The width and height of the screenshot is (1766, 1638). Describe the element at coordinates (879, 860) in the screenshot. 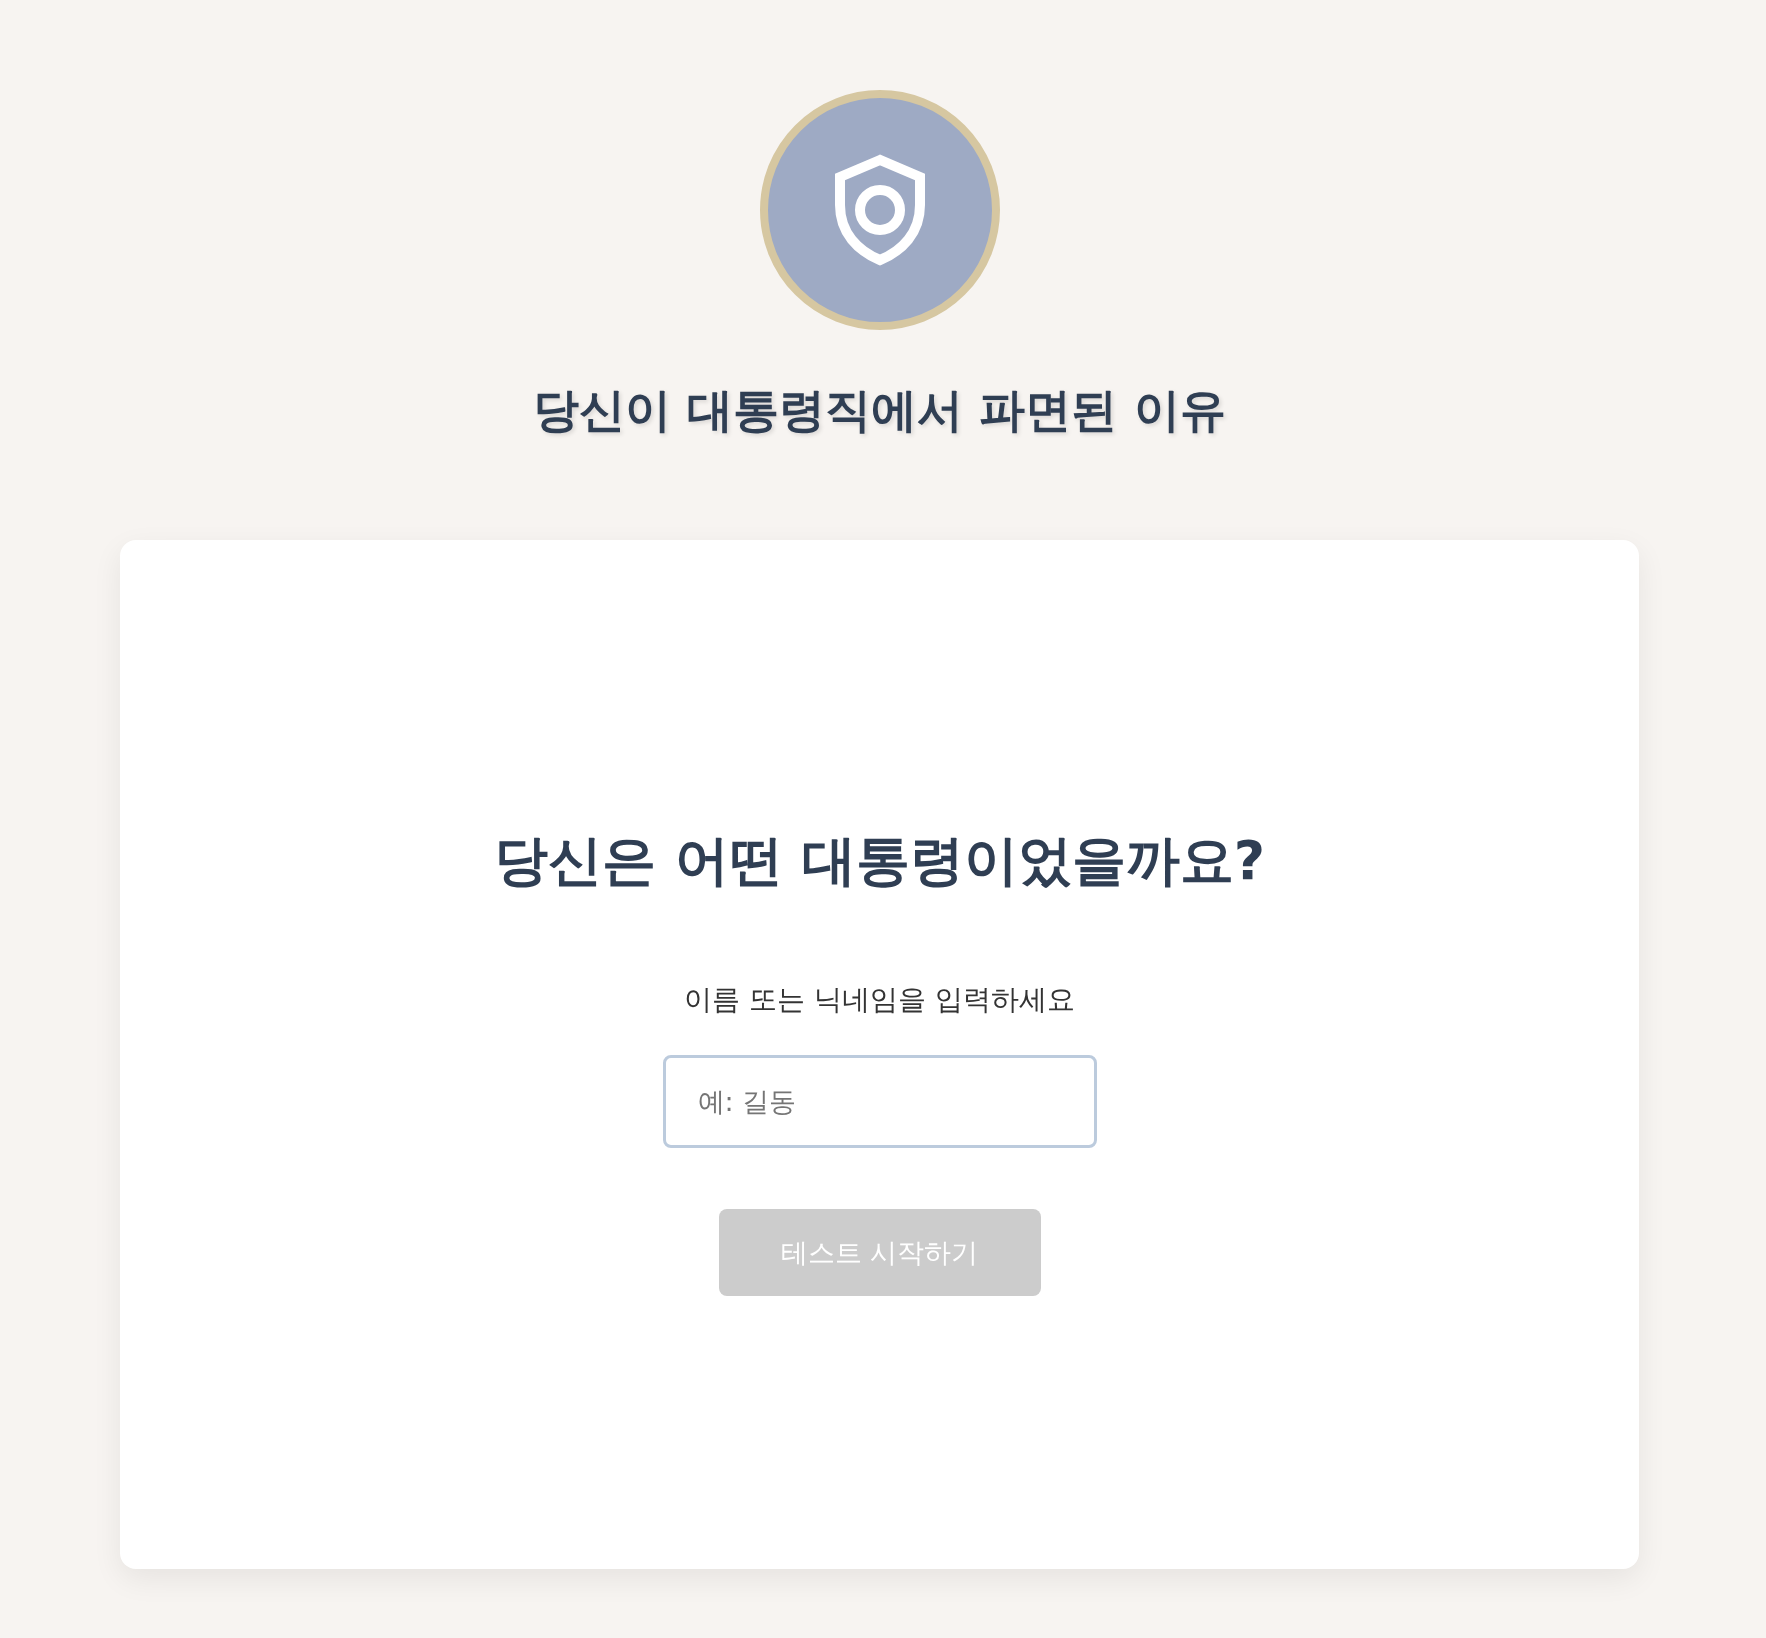

I see `question-heading: 당신은 어떤 대통령이었을까요?` at that location.